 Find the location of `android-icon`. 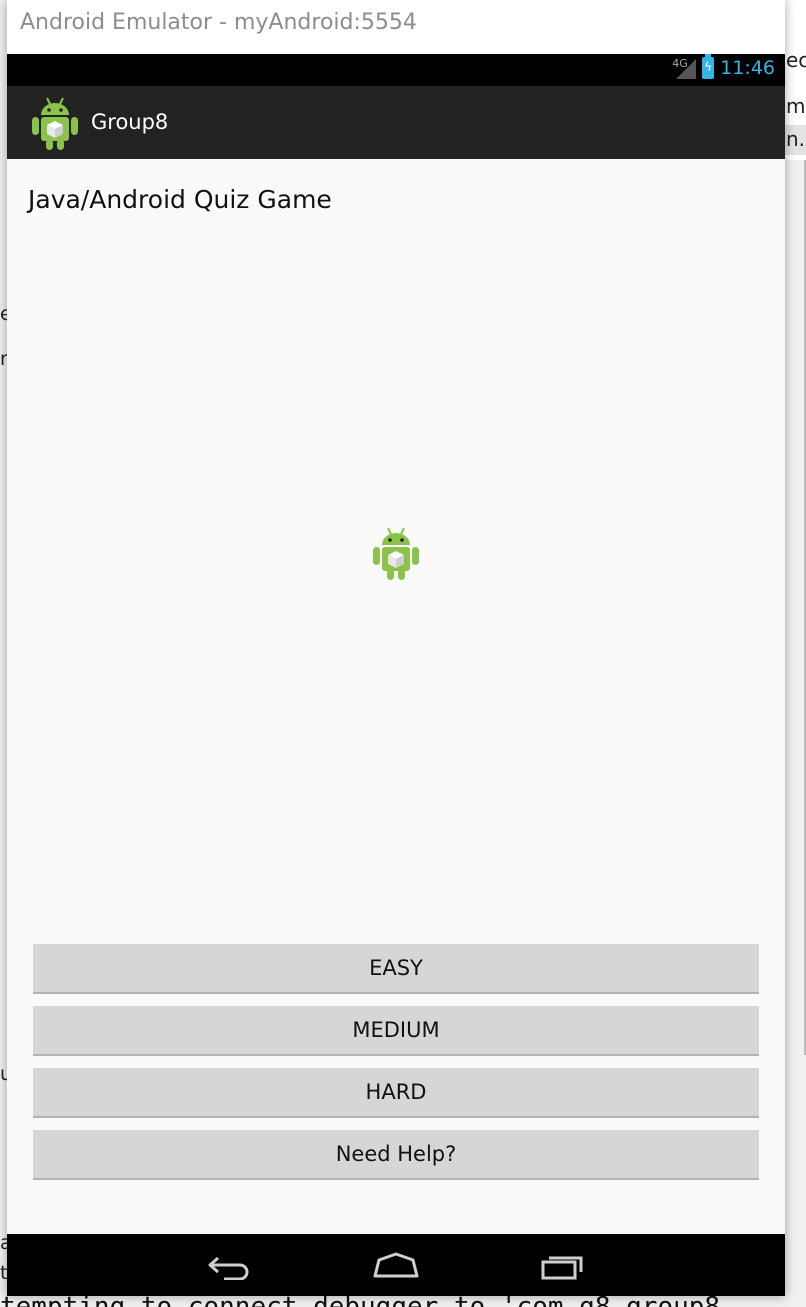

android-icon is located at coordinates (396, 553).